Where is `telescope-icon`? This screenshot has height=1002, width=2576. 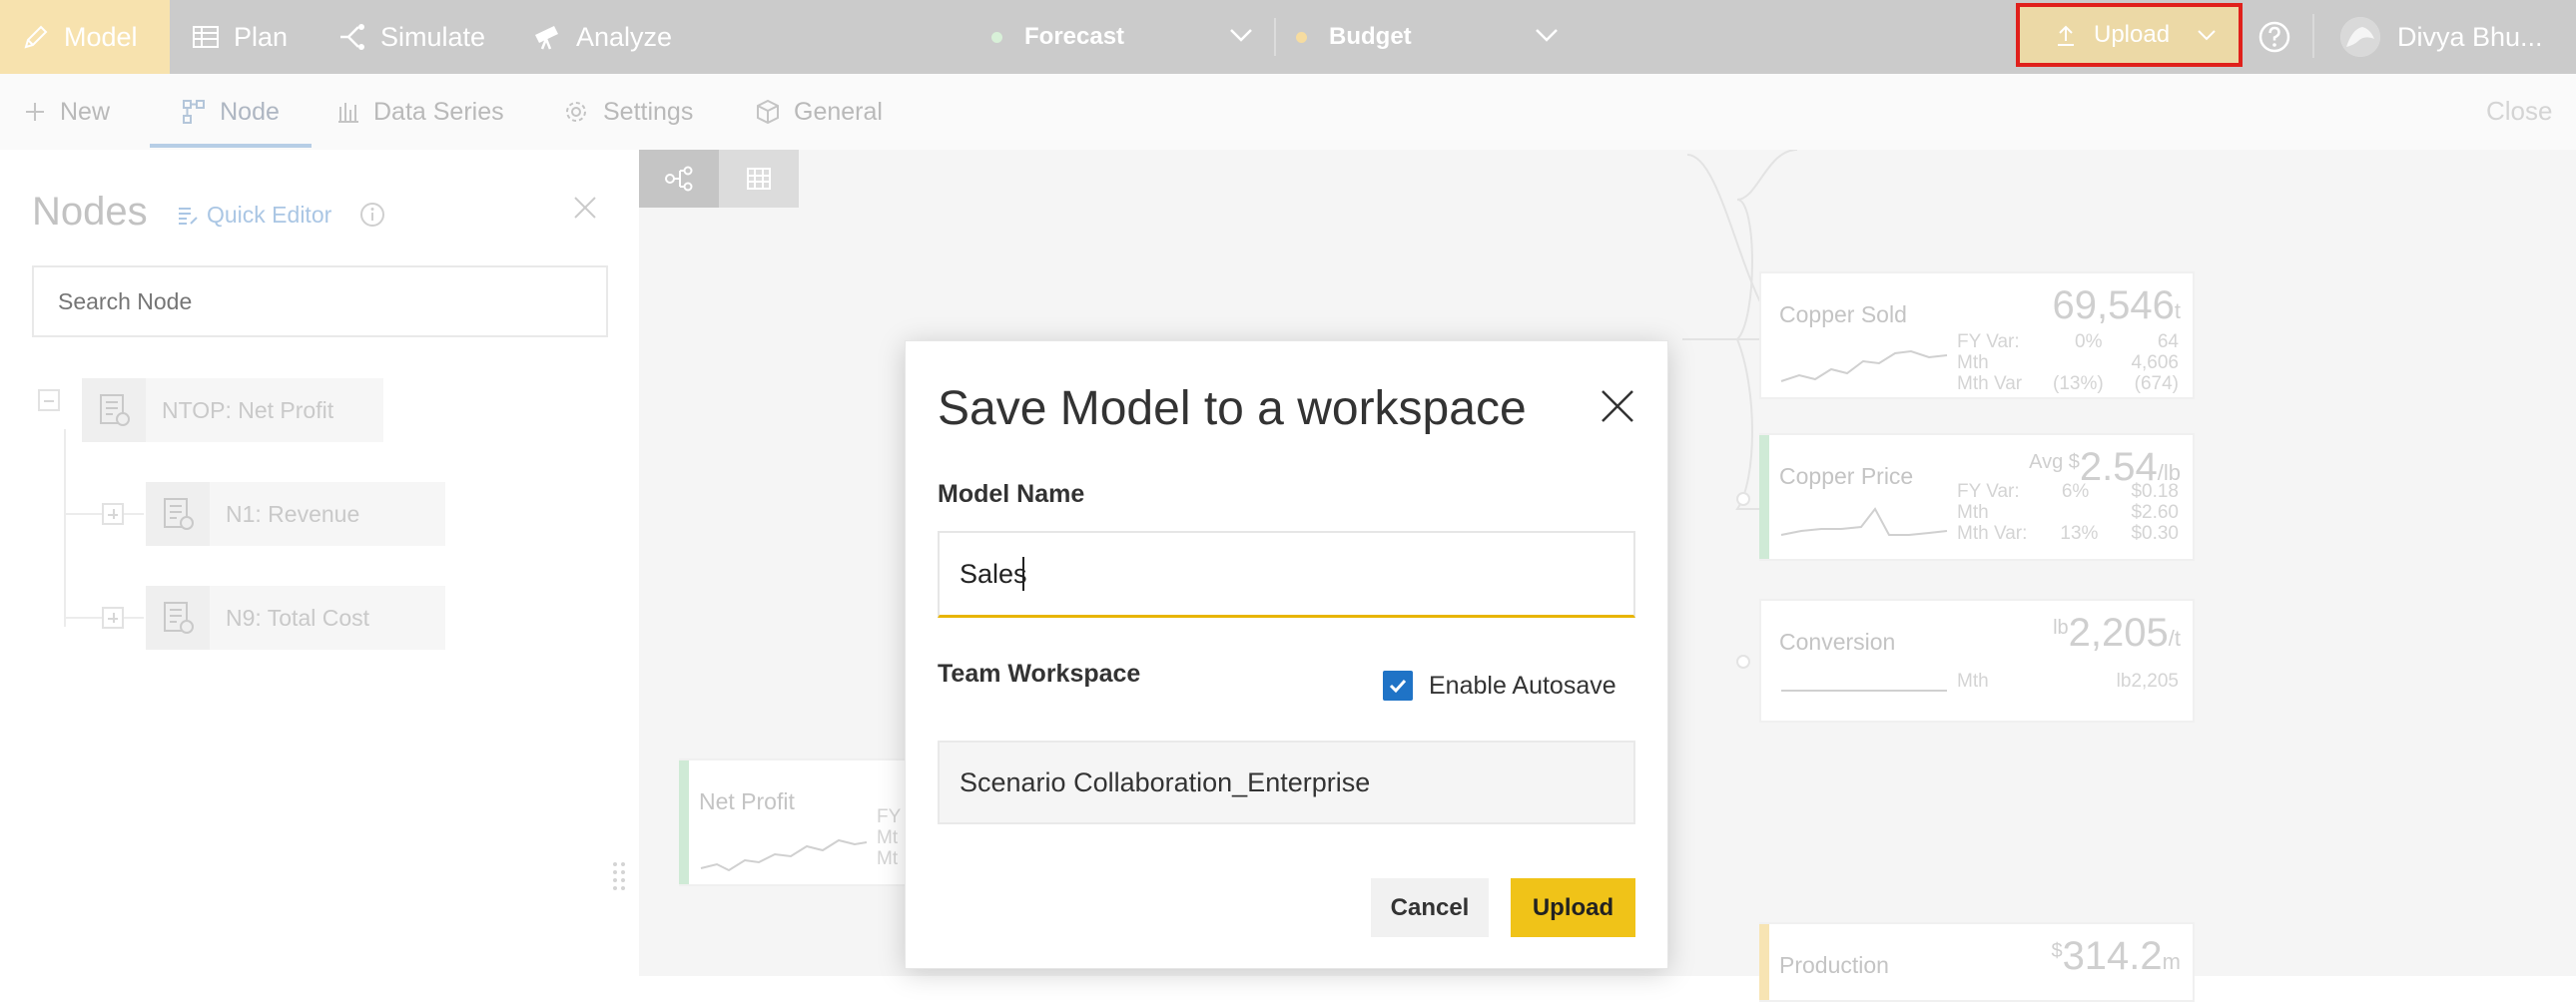 telescope-icon is located at coordinates (546, 38).